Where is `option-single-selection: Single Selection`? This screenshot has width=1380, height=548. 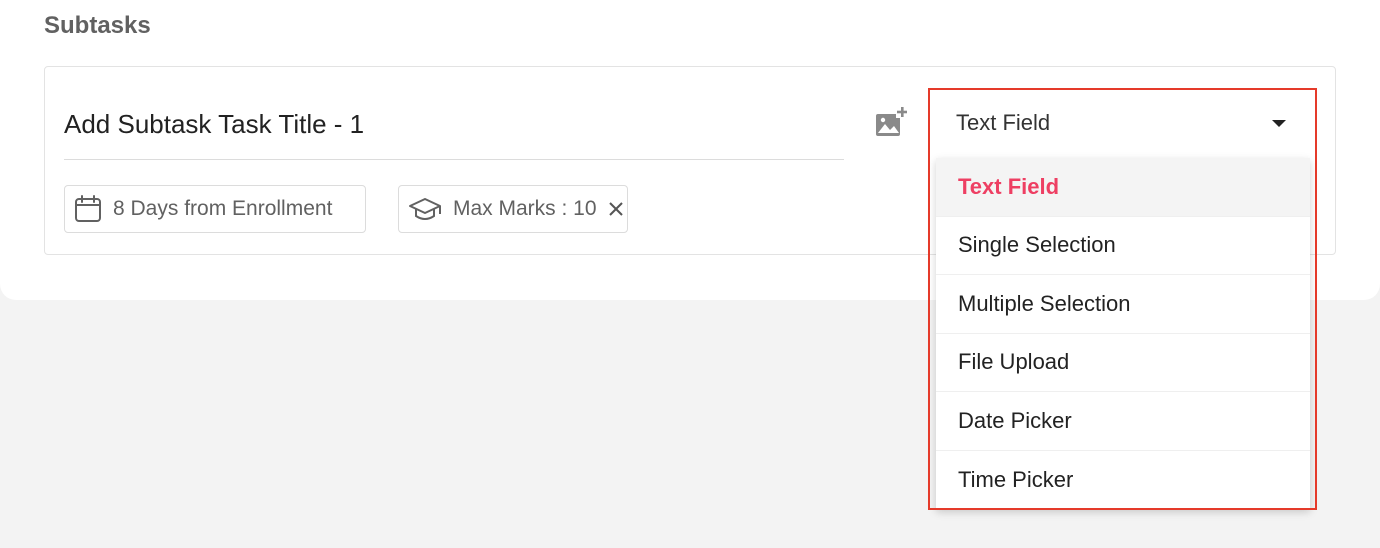 option-single-selection: Single Selection is located at coordinates (1123, 246).